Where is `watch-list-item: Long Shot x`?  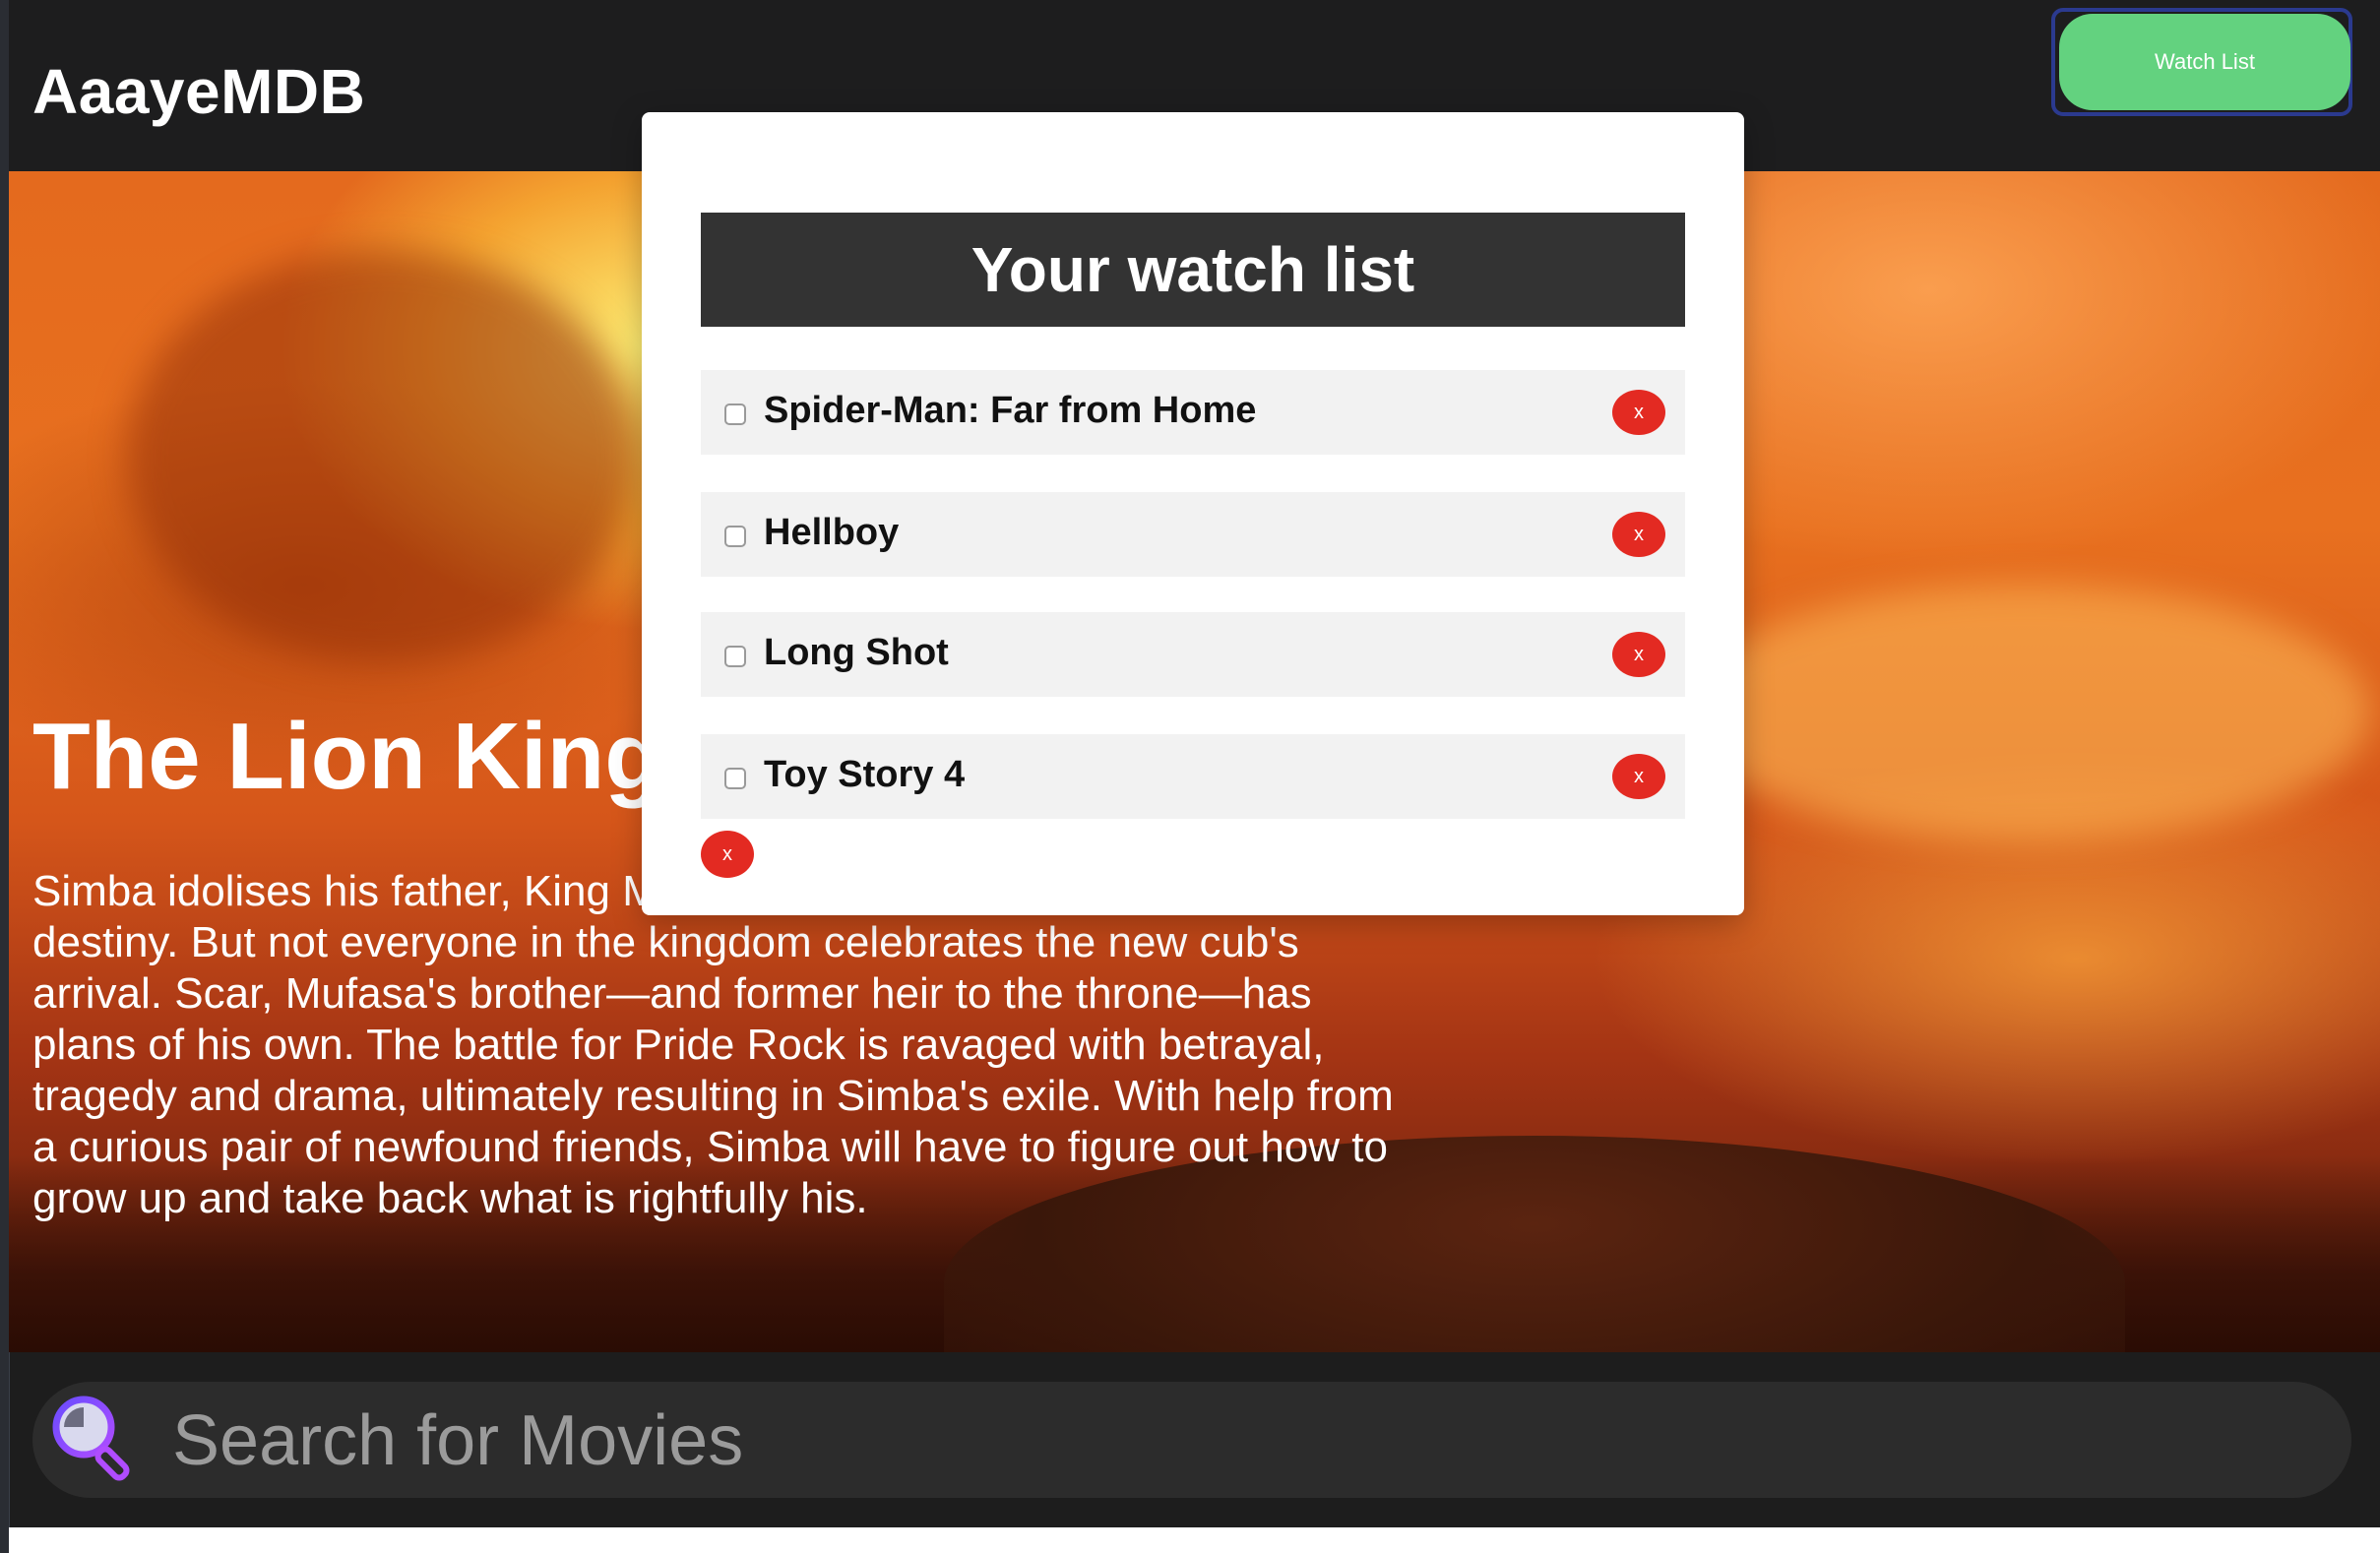 watch-list-item: Long Shot x is located at coordinates (1193, 654).